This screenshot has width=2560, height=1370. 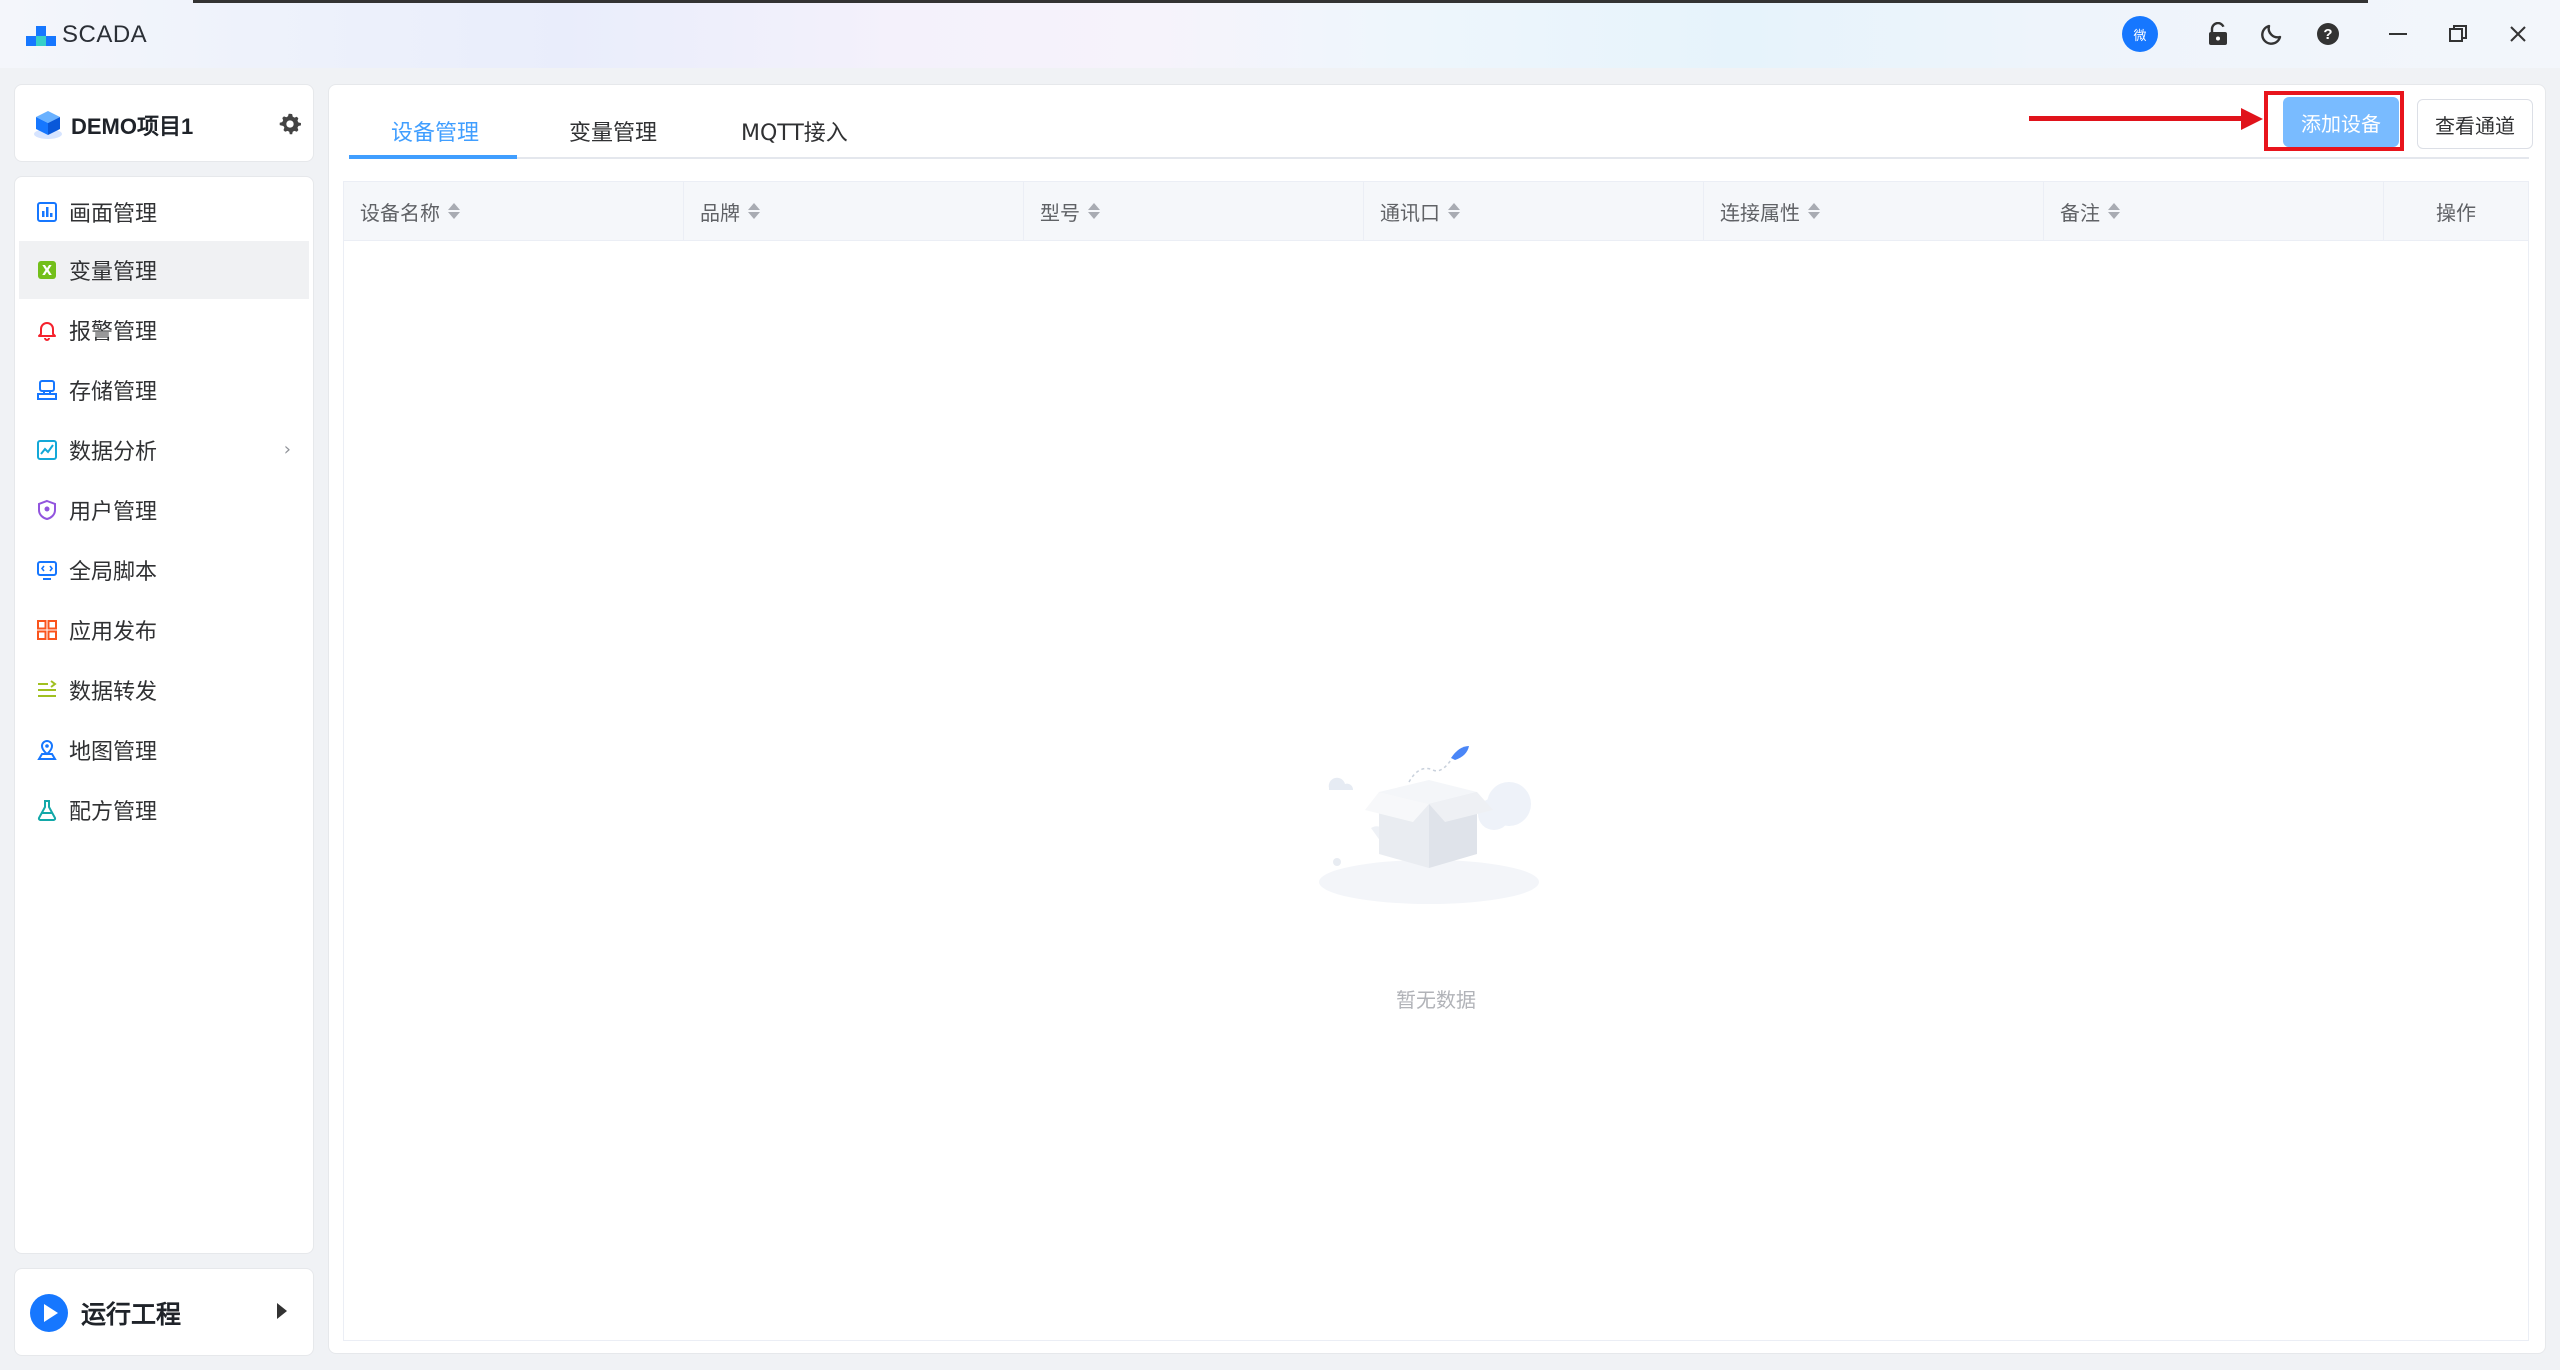 I want to click on view-channel-button: 查看通道, so click(x=2475, y=124).